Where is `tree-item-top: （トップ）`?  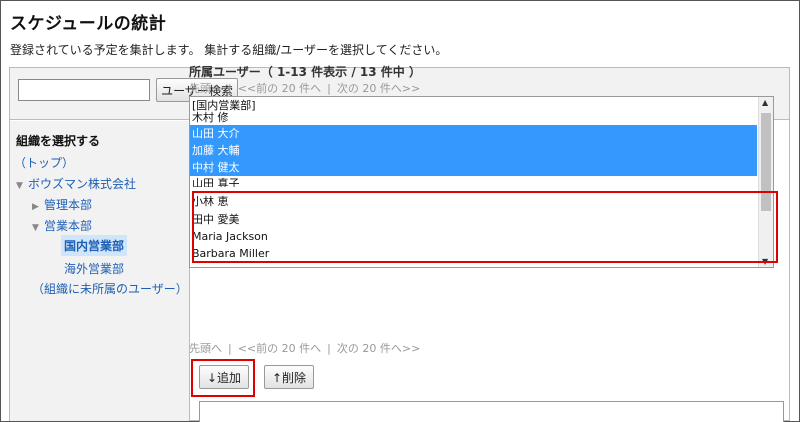 tree-item-top: （トップ） is located at coordinates (44, 162).